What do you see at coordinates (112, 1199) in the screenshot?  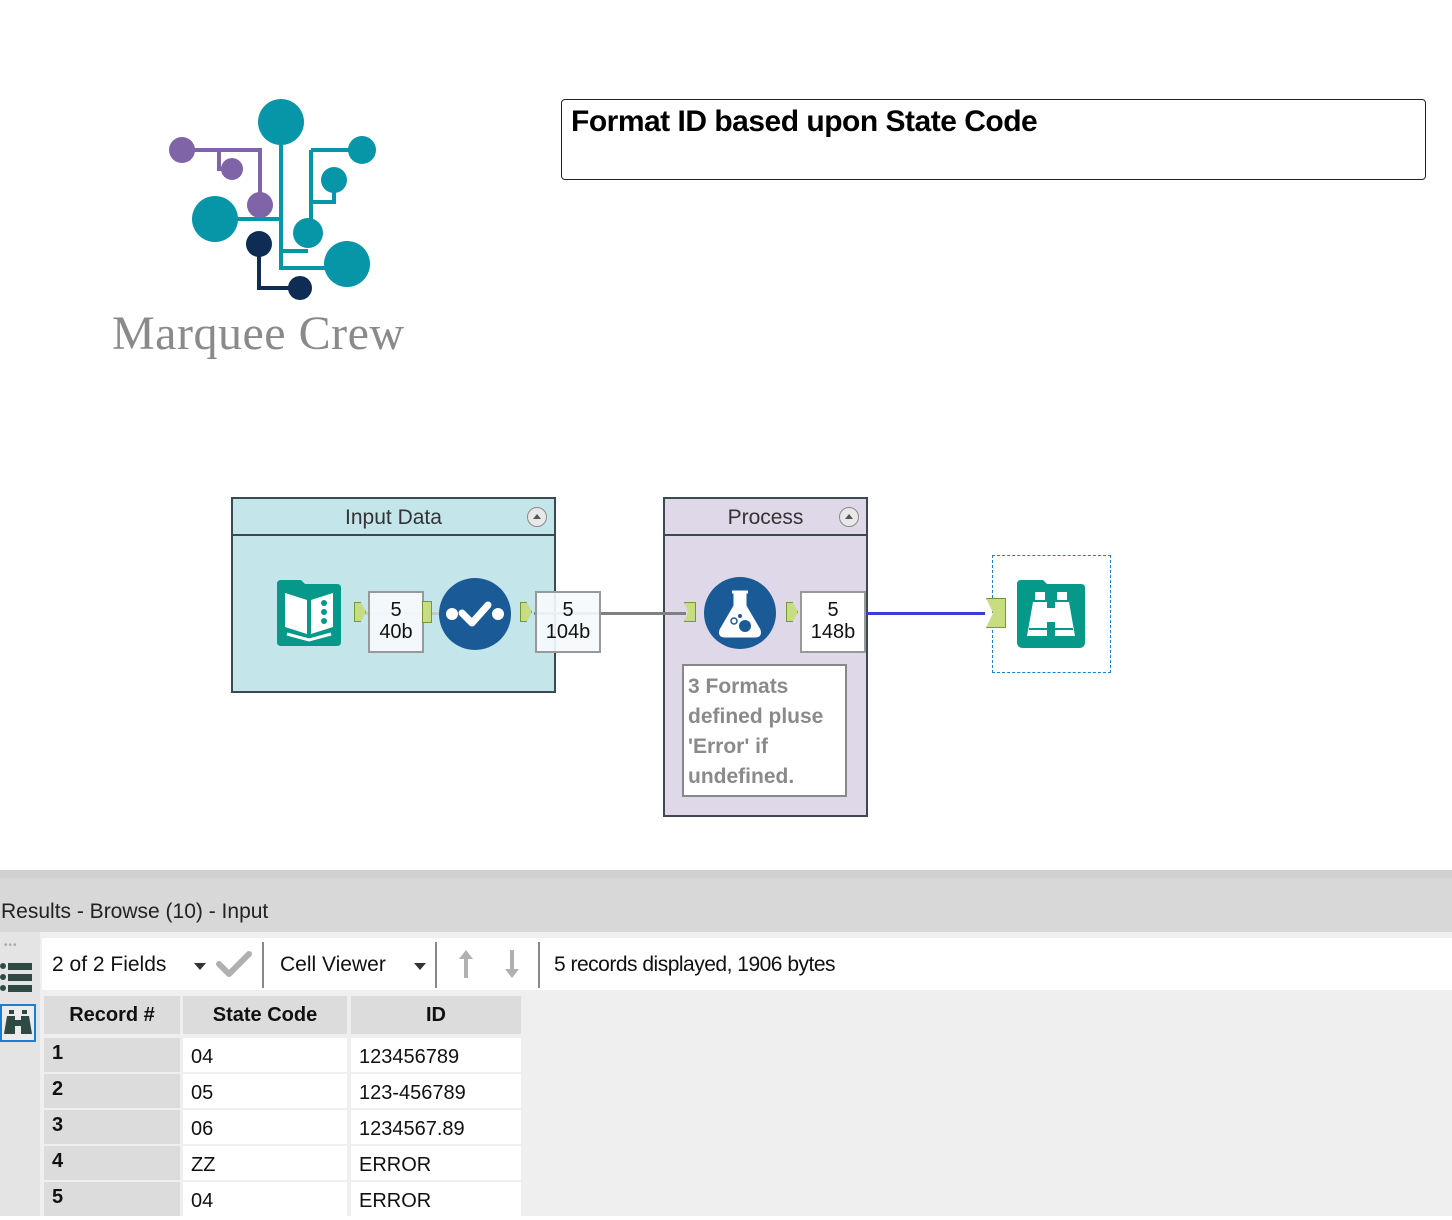 I see `record-number-cell: 5` at bounding box center [112, 1199].